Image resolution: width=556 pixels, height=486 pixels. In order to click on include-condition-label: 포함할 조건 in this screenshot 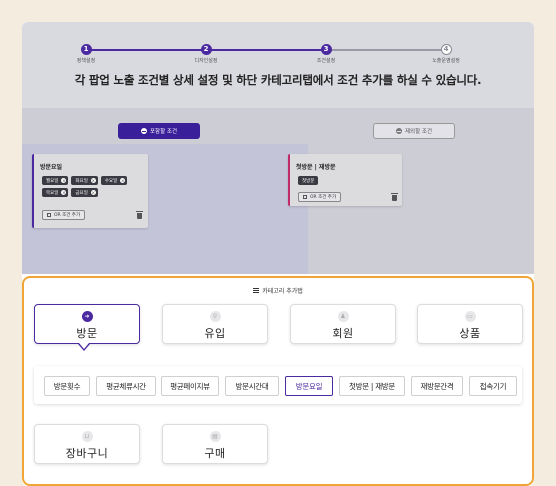, I will do `click(163, 132)`.